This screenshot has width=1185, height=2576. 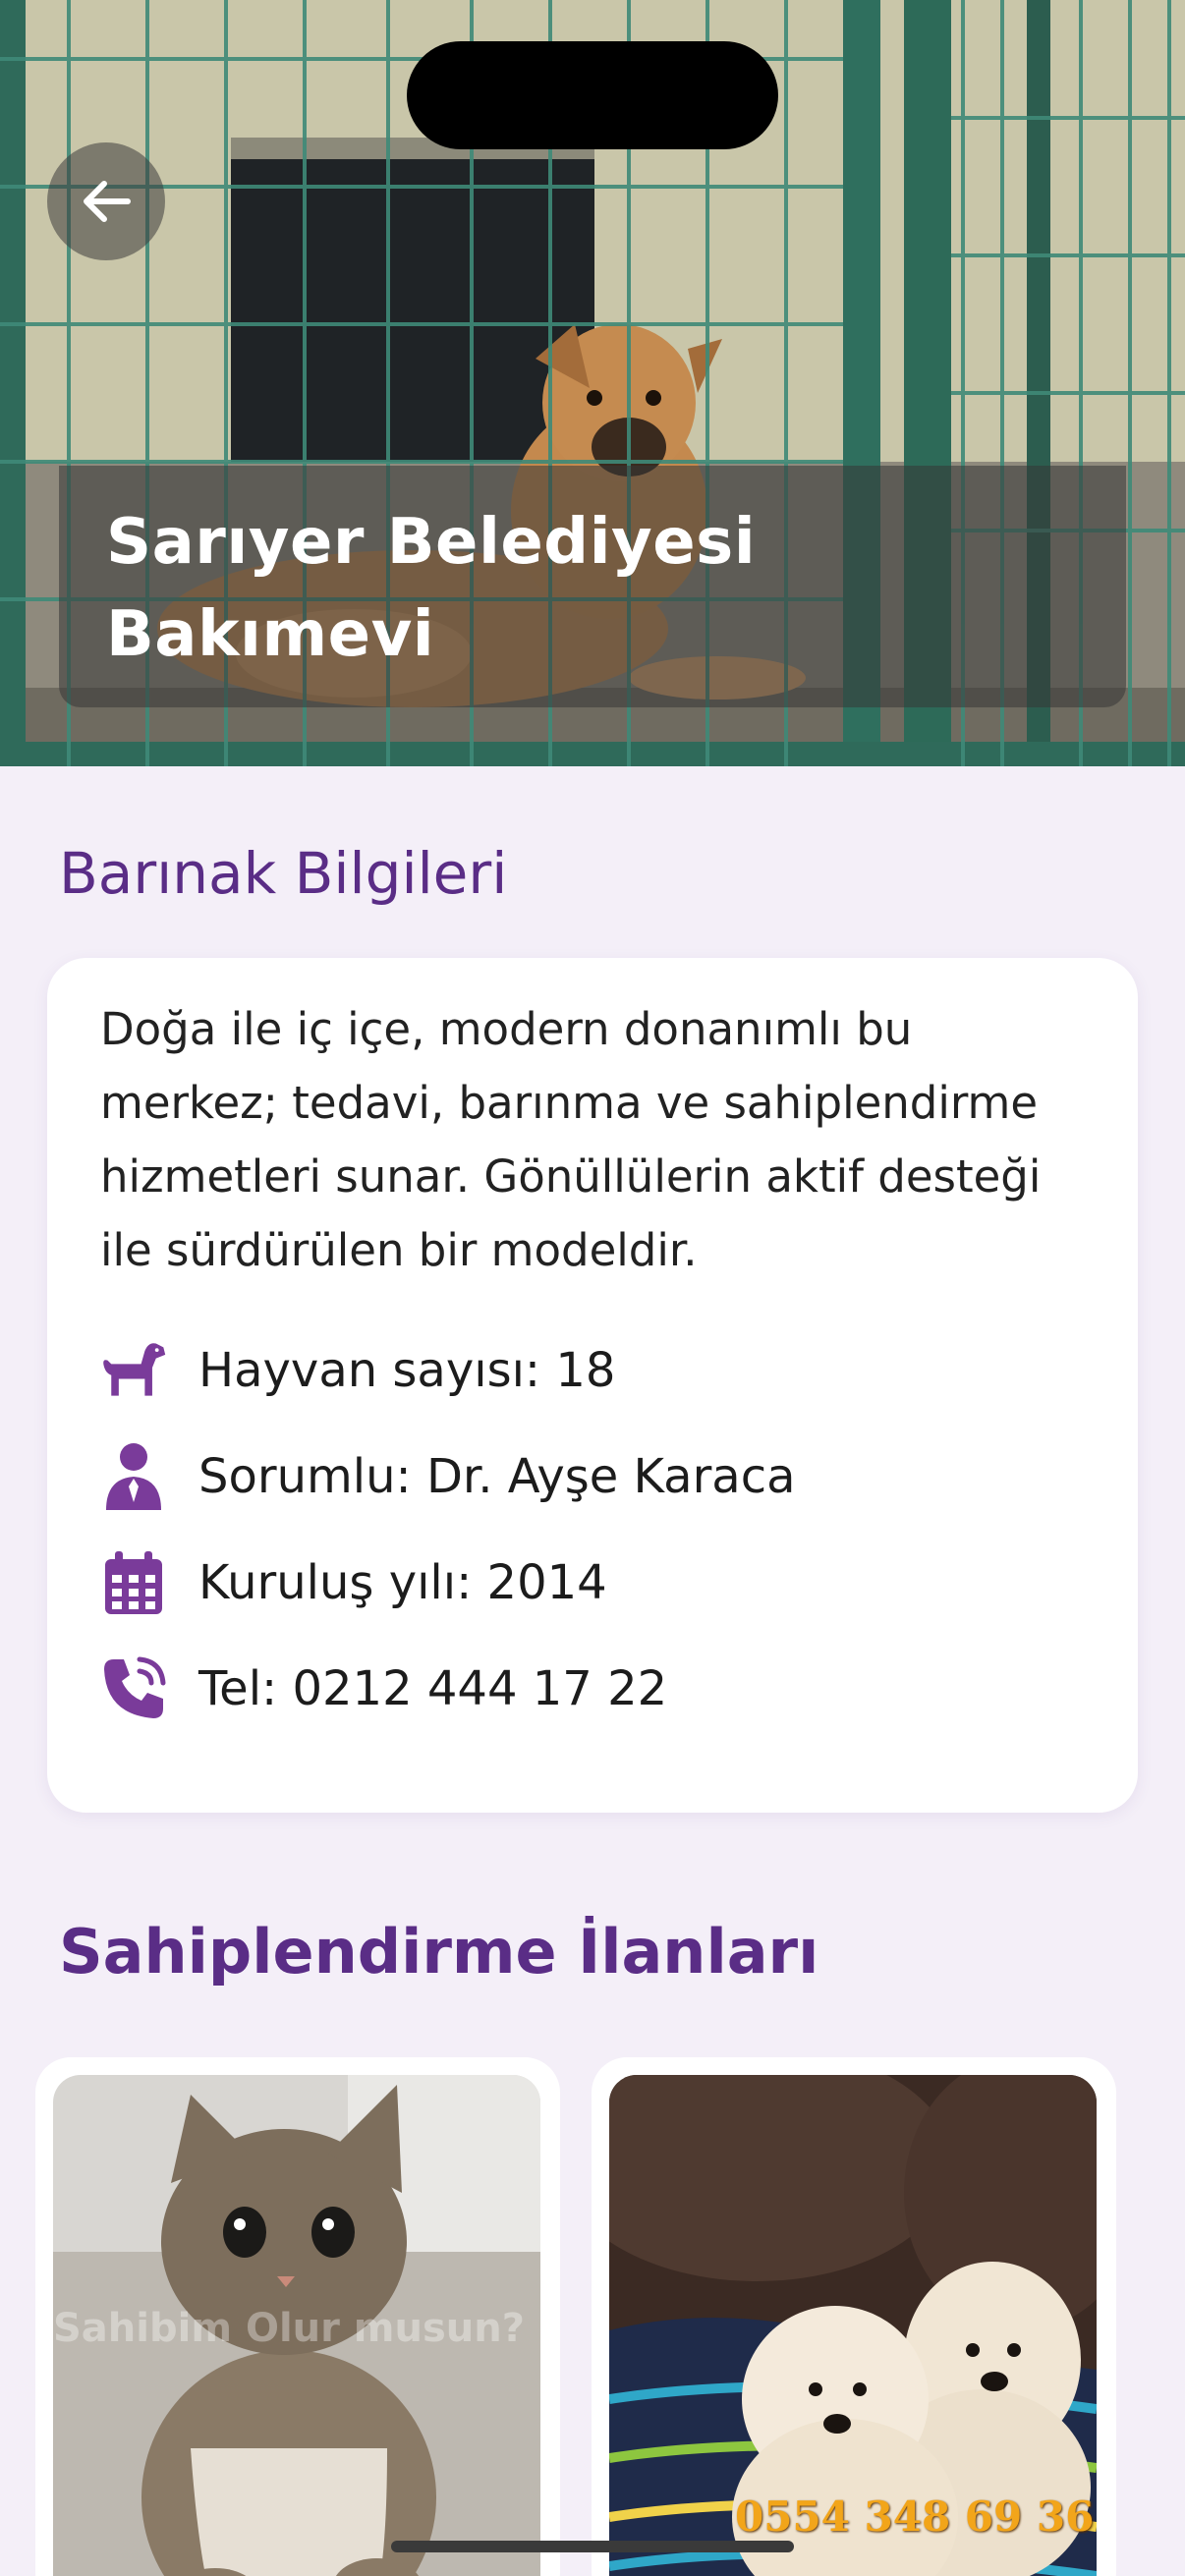 I want to click on phone-icon, so click(x=134, y=1688).